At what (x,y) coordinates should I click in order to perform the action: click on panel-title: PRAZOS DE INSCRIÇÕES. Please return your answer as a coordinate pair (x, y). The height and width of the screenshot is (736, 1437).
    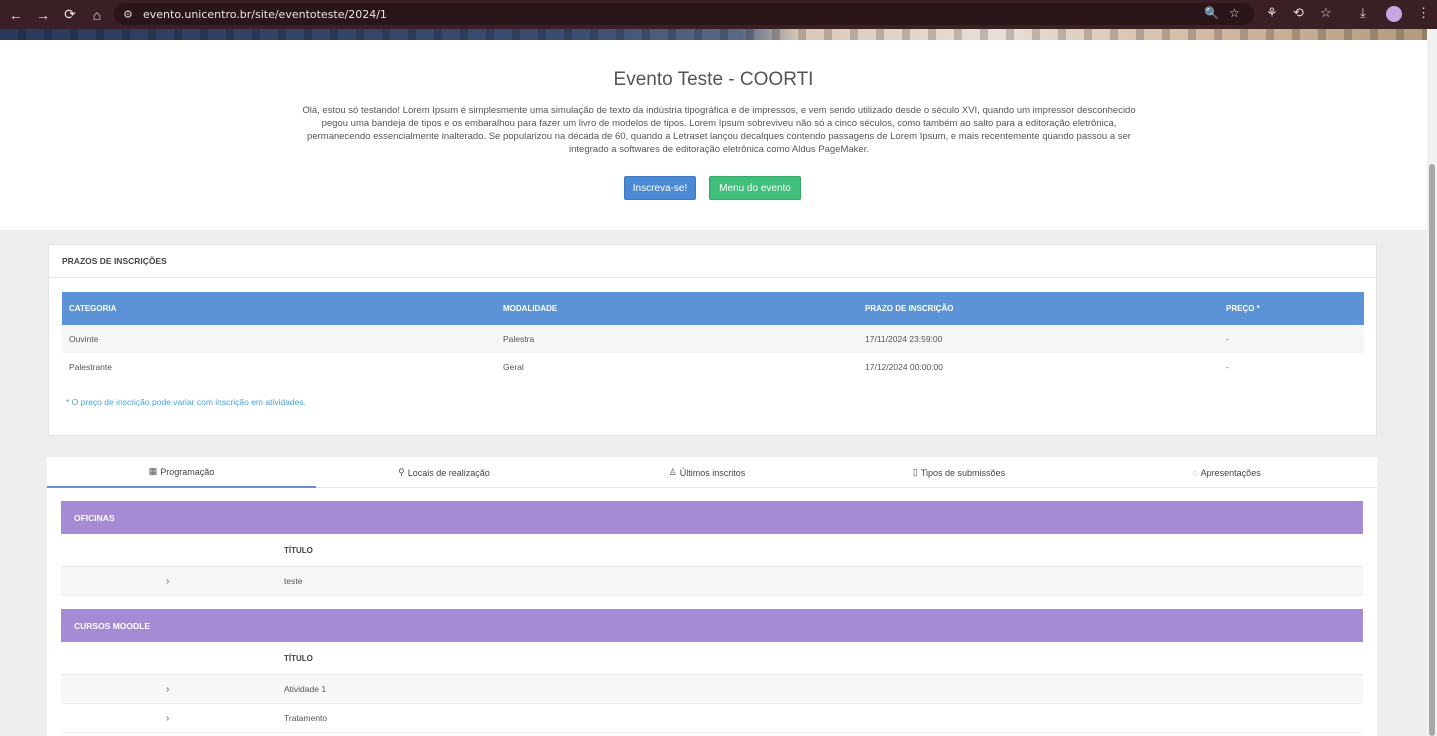
    Looking at the image, I should click on (114, 261).